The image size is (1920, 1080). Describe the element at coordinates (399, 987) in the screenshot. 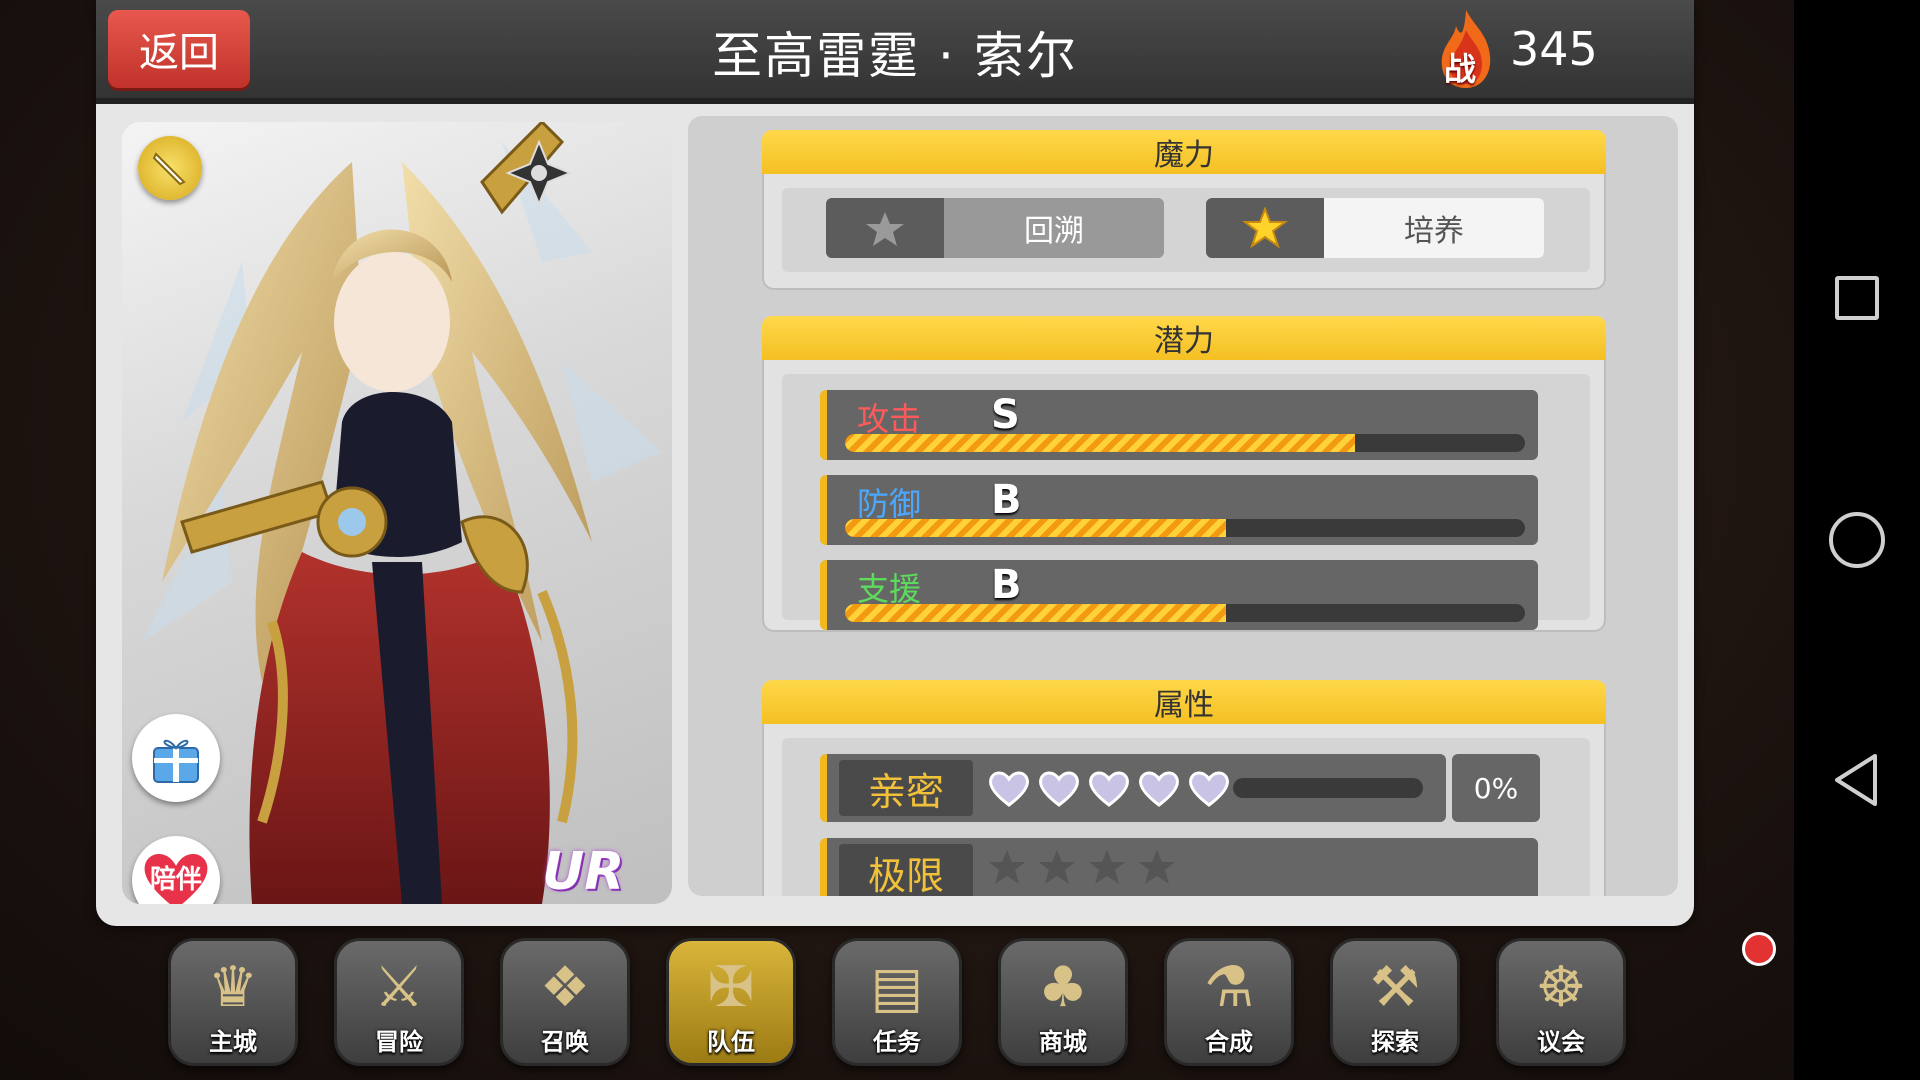

I see `crossed-weapons-icon: ⚔` at that location.